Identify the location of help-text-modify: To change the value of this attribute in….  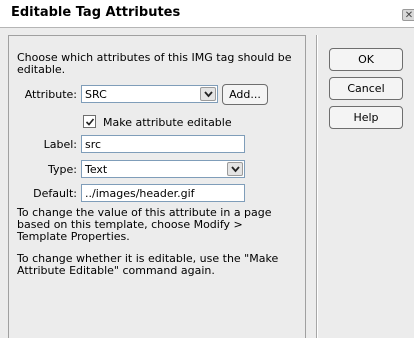
(144, 224).